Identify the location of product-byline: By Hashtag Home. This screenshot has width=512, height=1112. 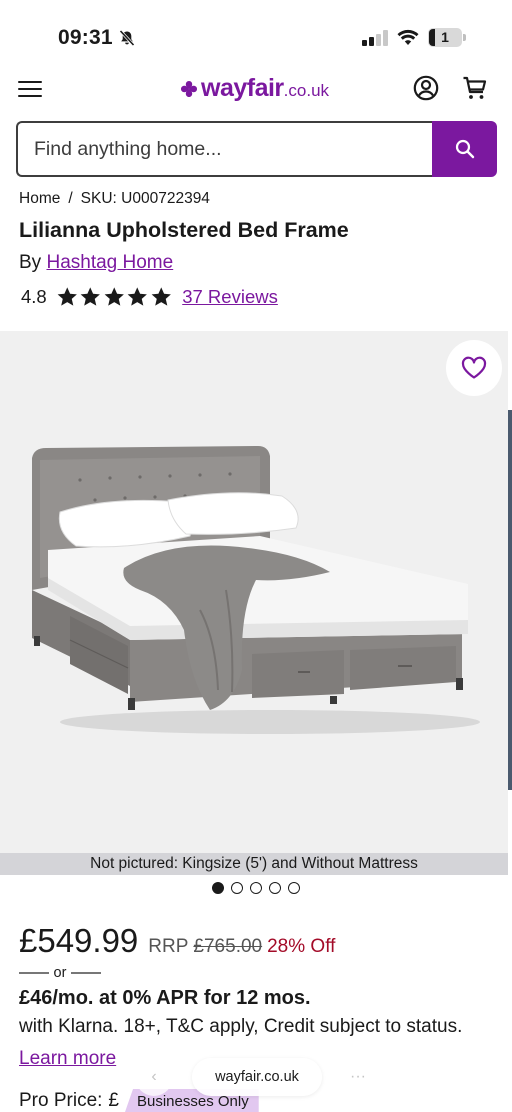
(96, 263).